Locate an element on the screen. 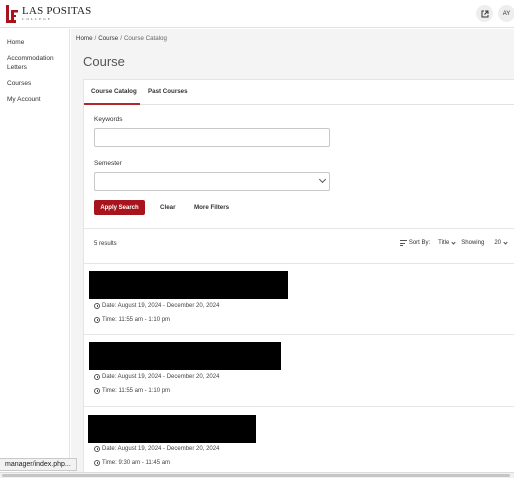 The image size is (514, 478). page-size-value: 20 is located at coordinates (497, 243).